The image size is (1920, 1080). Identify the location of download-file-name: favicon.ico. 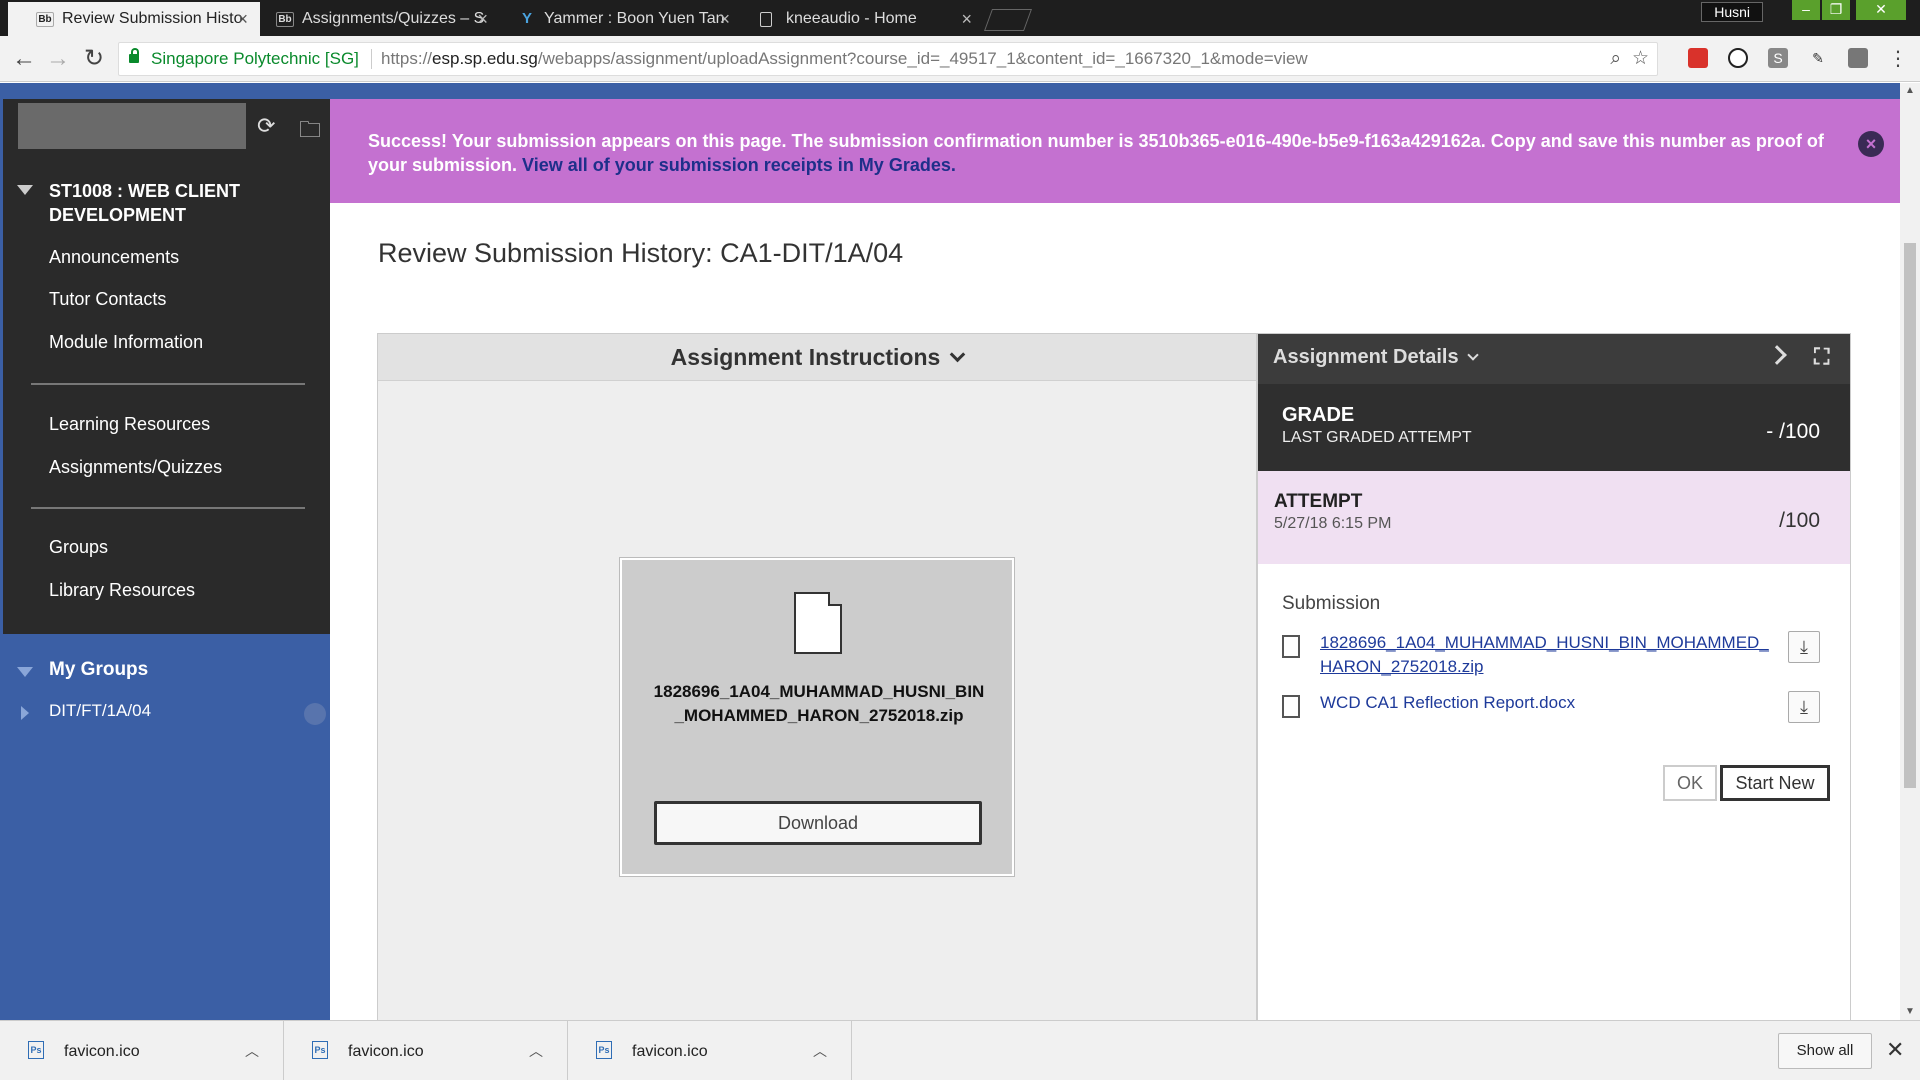
(386, 1051).